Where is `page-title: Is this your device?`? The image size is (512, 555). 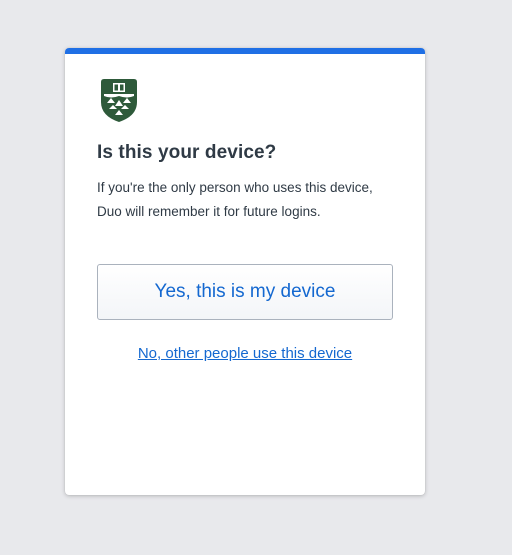 page-title: Is this your device? is located at coordinates (187, 152).